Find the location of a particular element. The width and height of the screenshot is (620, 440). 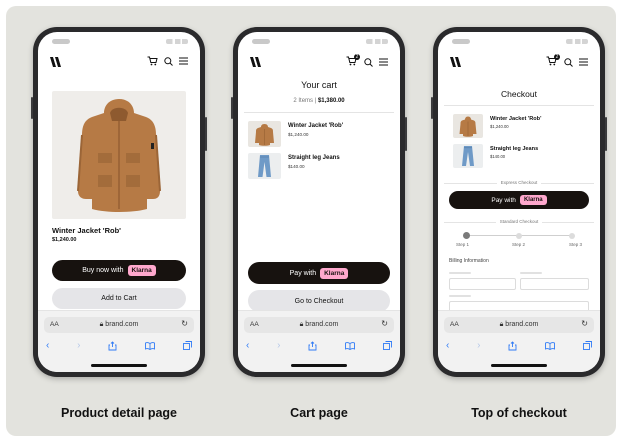

add-to-cart-button: Add to Cart is located at coordinates (119, 298).